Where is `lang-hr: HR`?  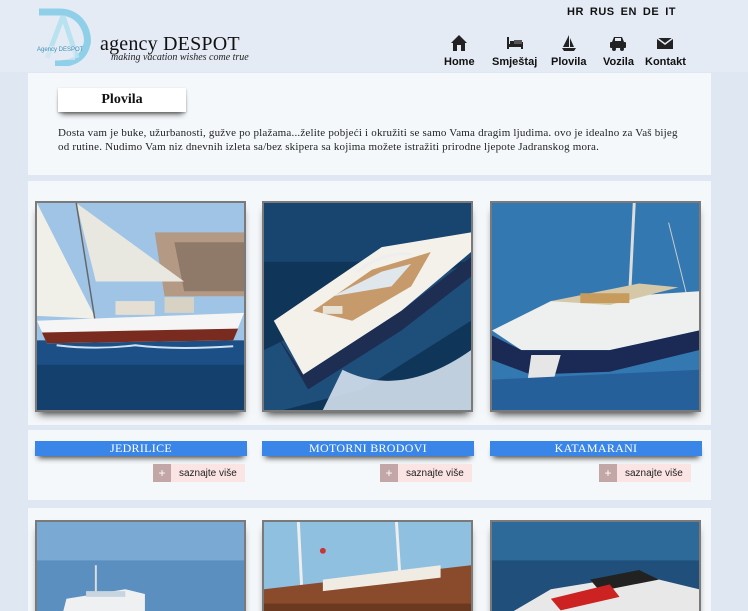
lang-hr: HR is located at coordinates (575, 12).